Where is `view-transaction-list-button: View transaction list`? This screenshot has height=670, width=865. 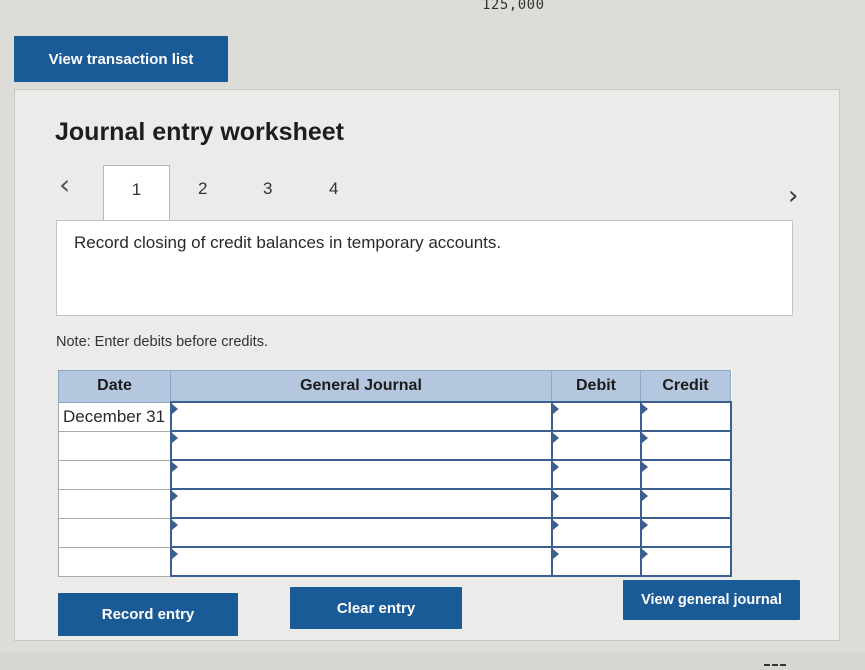 view-transaction-list-button: View transaction list is located at coordinates (121, 59).